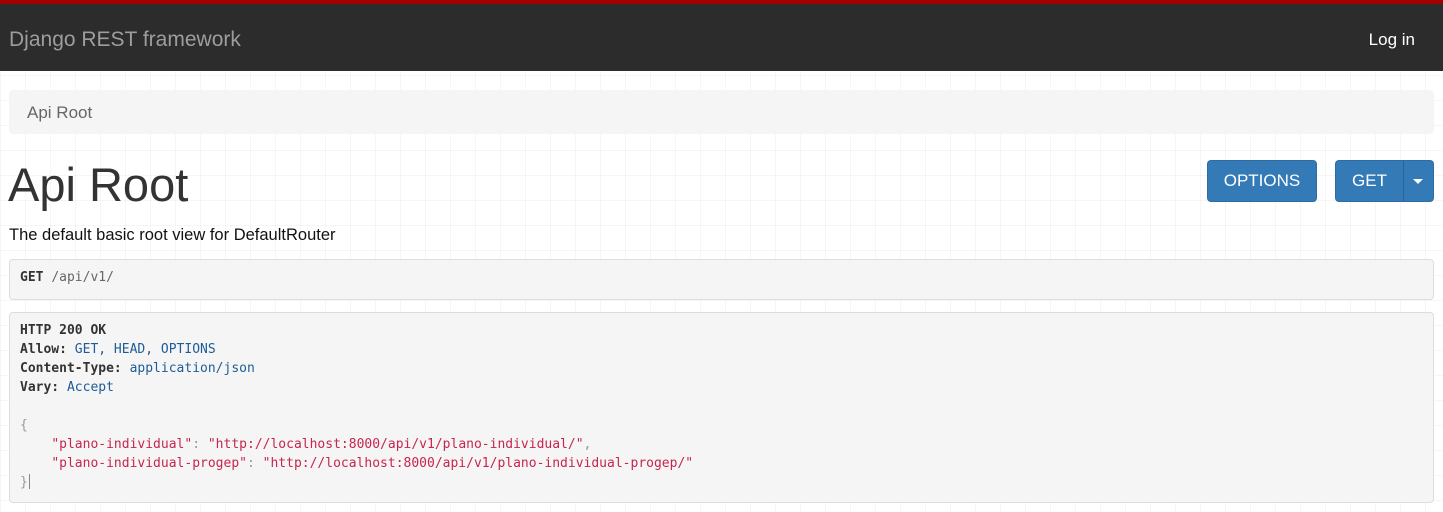 This screenshot has height=512, width=1443. What do you see at coordinates (32, 277) in the screenshot?
I see `request-method: GET` at bounding box center [32, 277].